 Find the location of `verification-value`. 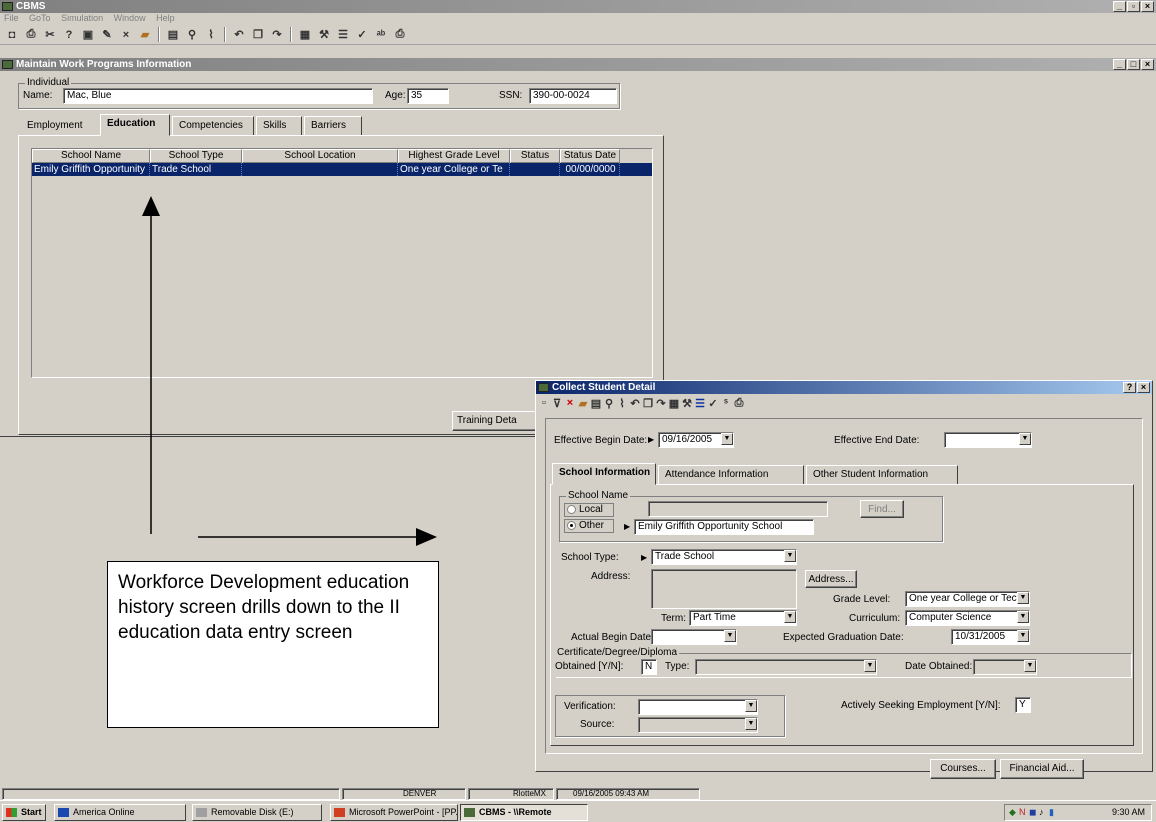

verification-value is located at coordinates (698, 707).